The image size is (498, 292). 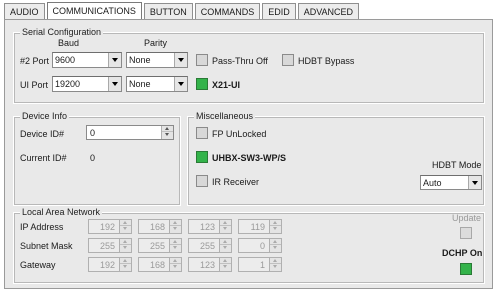 I want to click on dhcp-label: DCHP On, so click(x=462, y=253).